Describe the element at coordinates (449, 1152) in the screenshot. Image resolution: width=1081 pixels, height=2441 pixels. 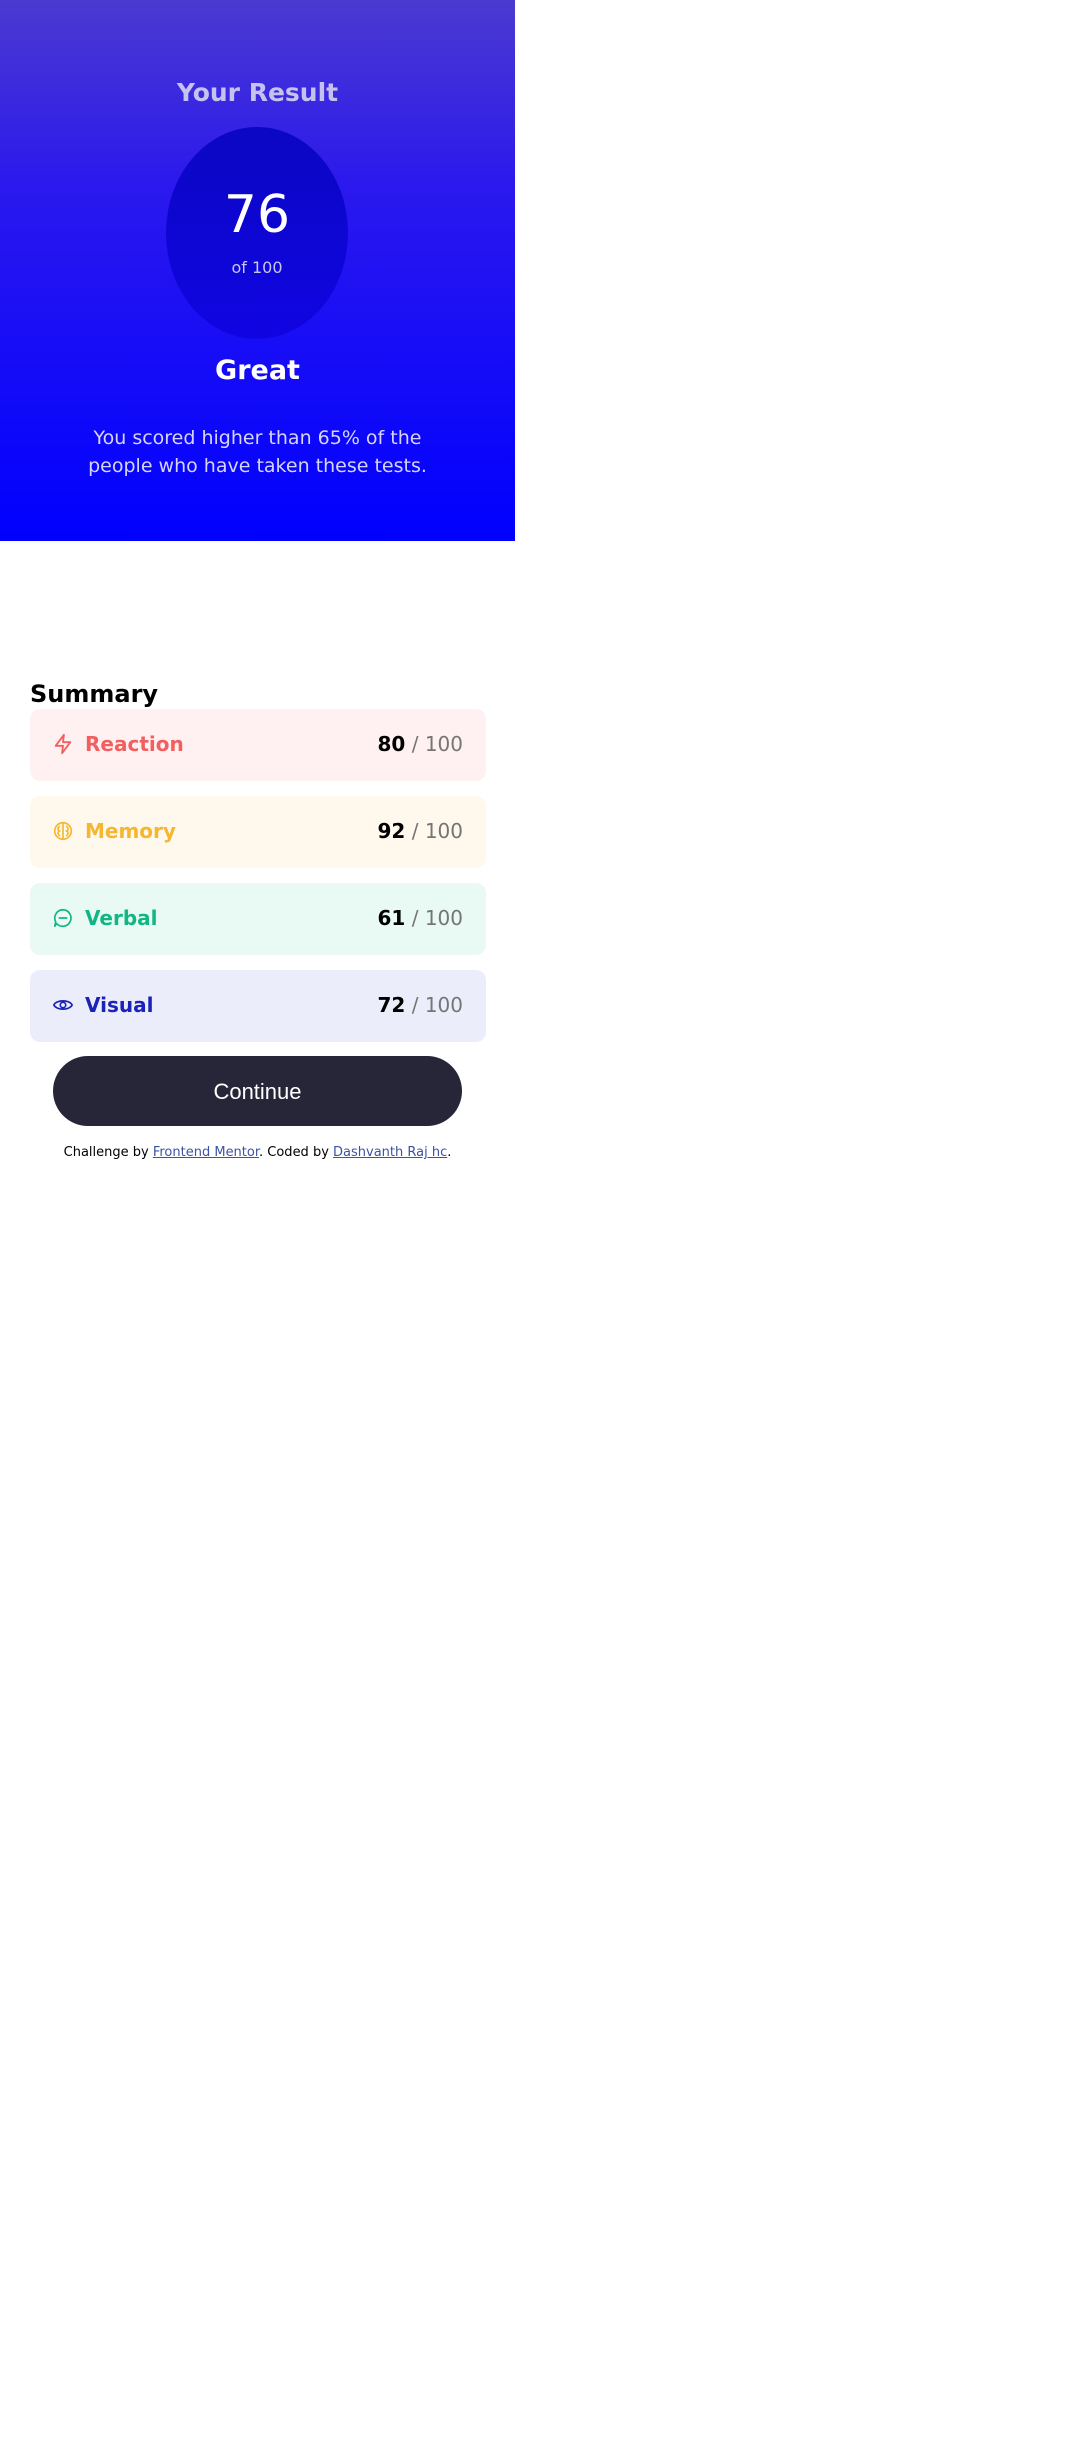
I see `attribution-suffix: .` at that location.